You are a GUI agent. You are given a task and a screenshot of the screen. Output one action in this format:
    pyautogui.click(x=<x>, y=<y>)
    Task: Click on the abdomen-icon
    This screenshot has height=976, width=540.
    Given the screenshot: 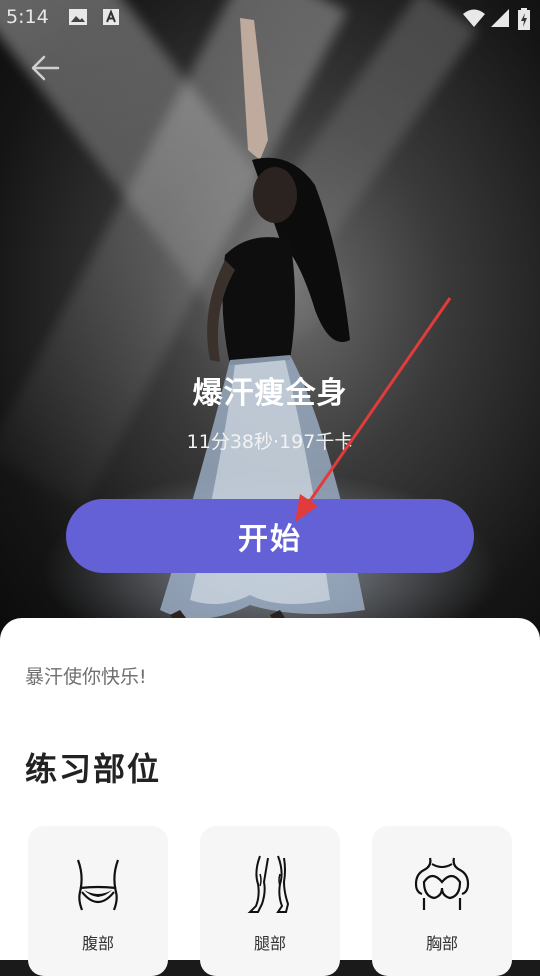 What is the action you would take?
    pyautogui.click(x=98, y=885)
    